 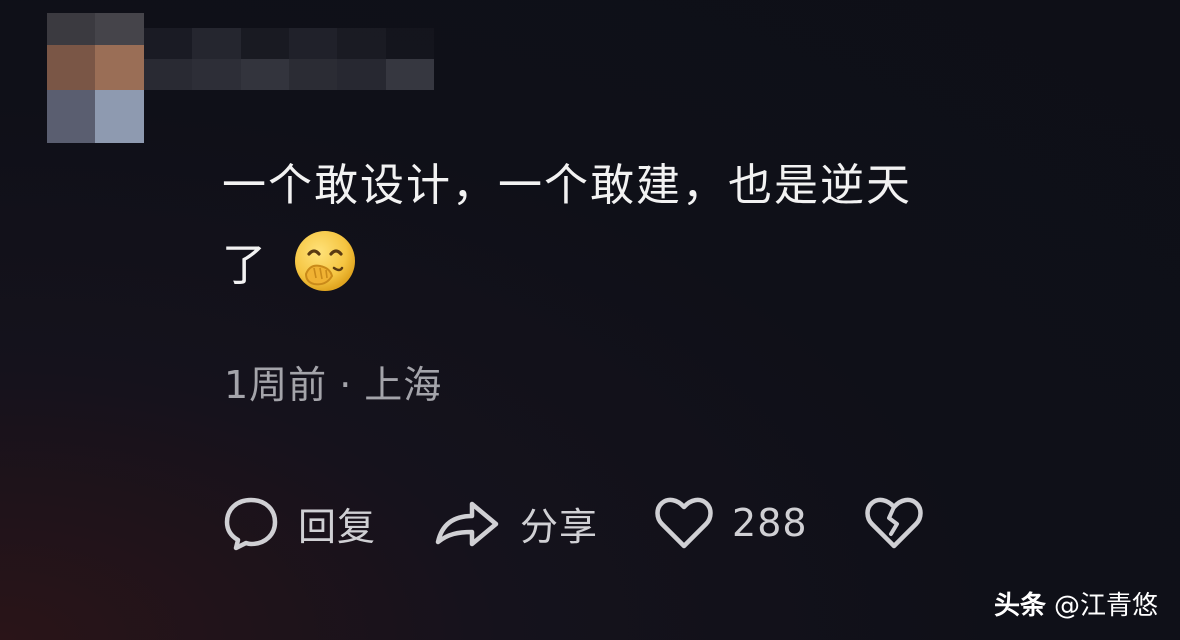 I want to click on reply-label: 回复, so click(x=337, y=526).